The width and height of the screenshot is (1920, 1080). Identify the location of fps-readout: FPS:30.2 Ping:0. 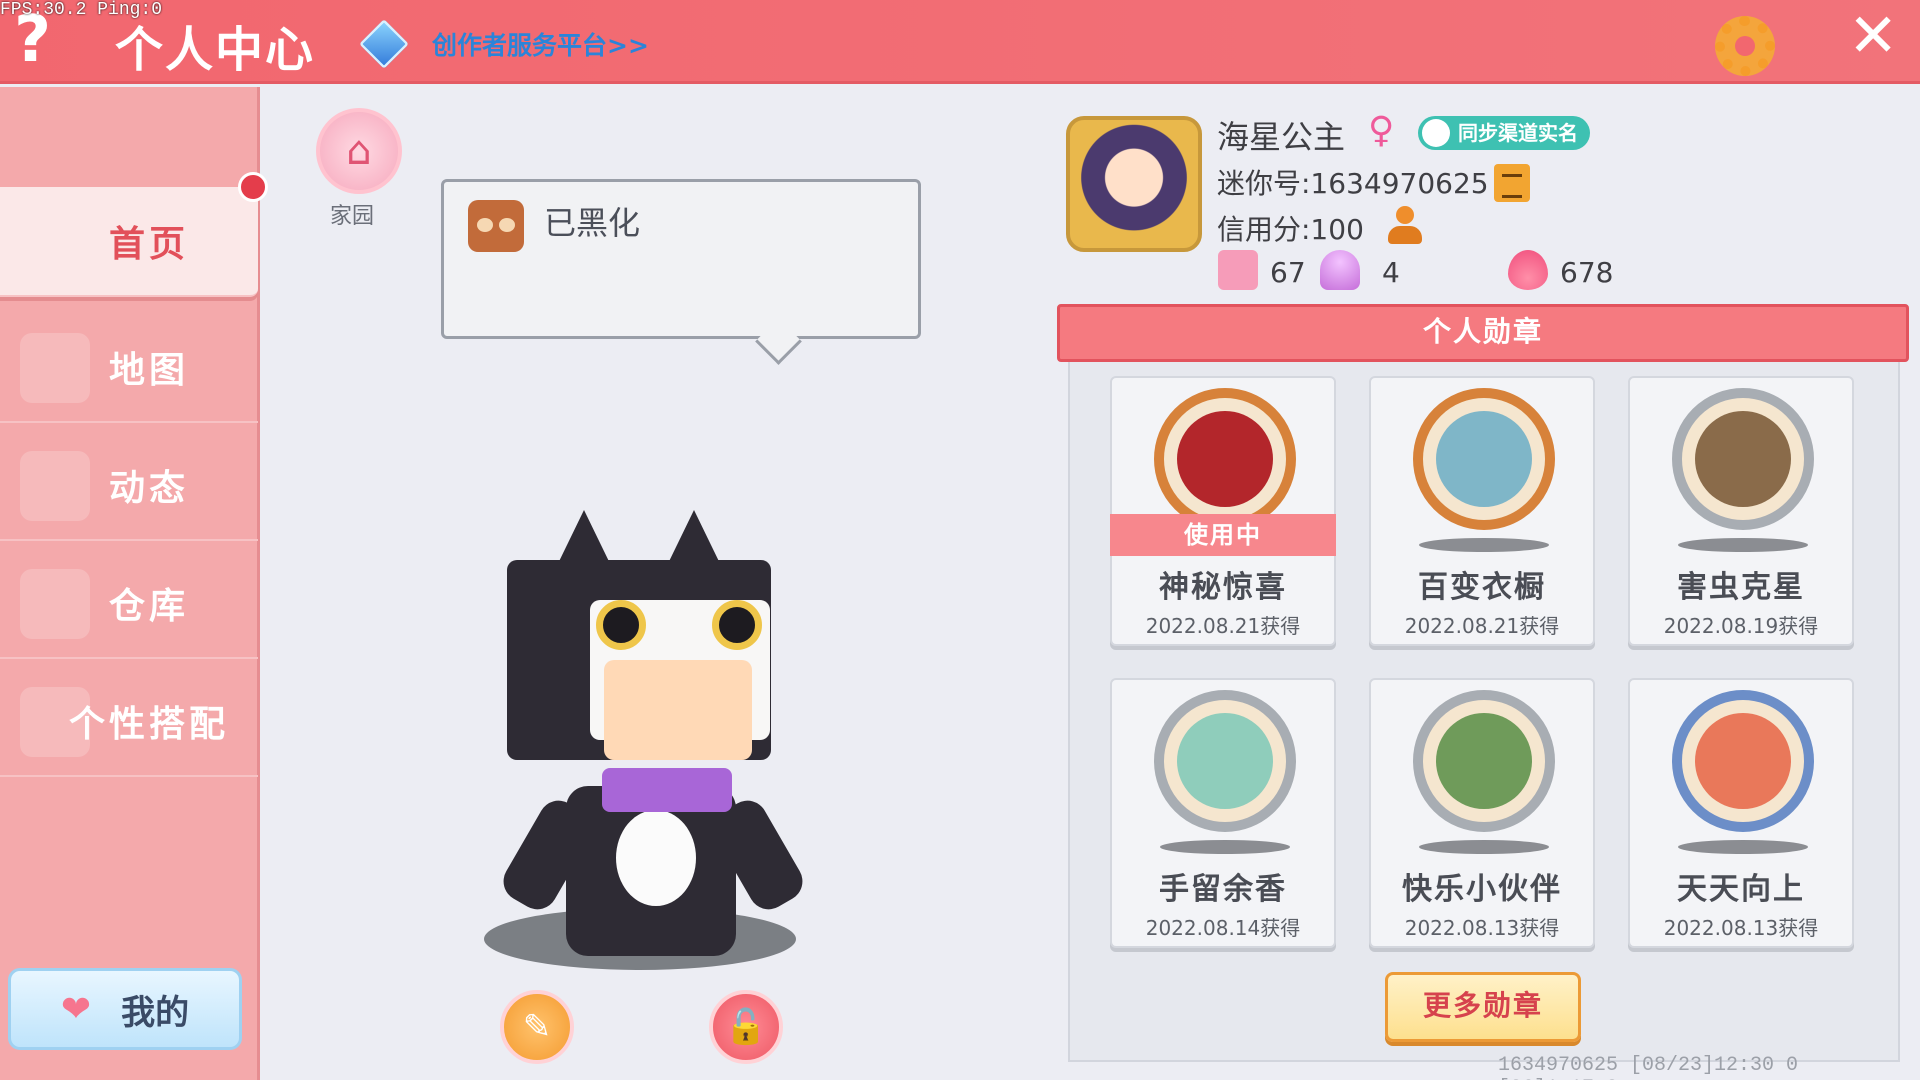
(81, 10).